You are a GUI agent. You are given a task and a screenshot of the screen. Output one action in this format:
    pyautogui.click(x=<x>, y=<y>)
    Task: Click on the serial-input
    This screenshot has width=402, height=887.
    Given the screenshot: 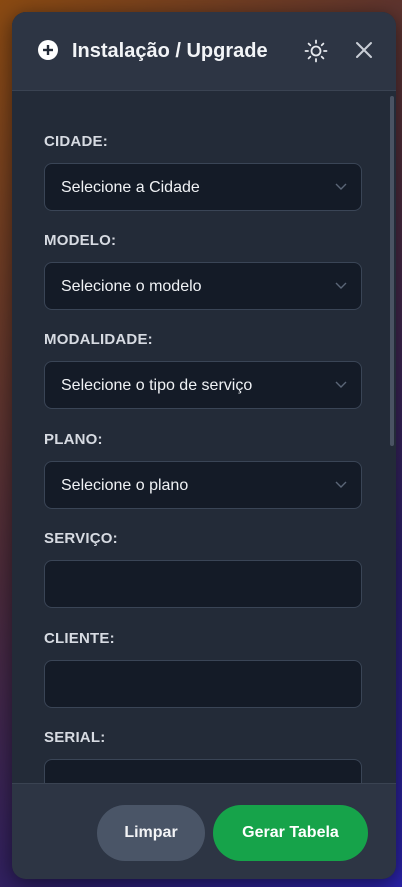 What is the action you would take?
    pyautogui.click(x=203, y=771)
    